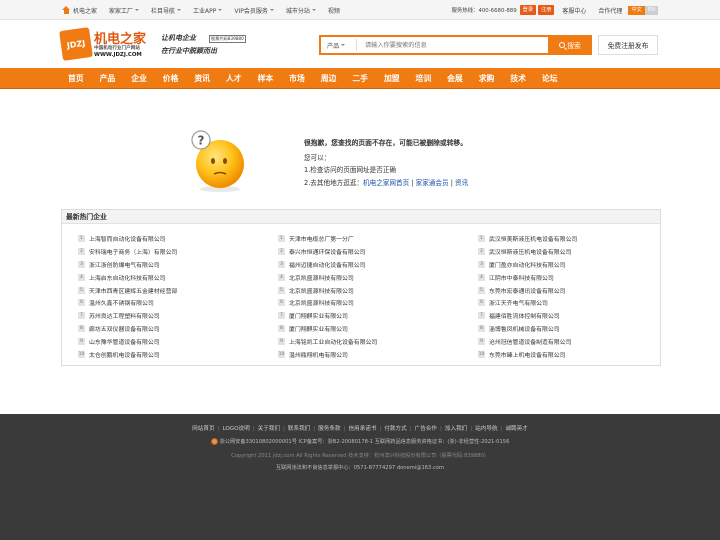 The image size is (720, 540). Describe the element at coordinates (486, 429) in the screenshot. I see `footer-link: 站内导航` at that location.